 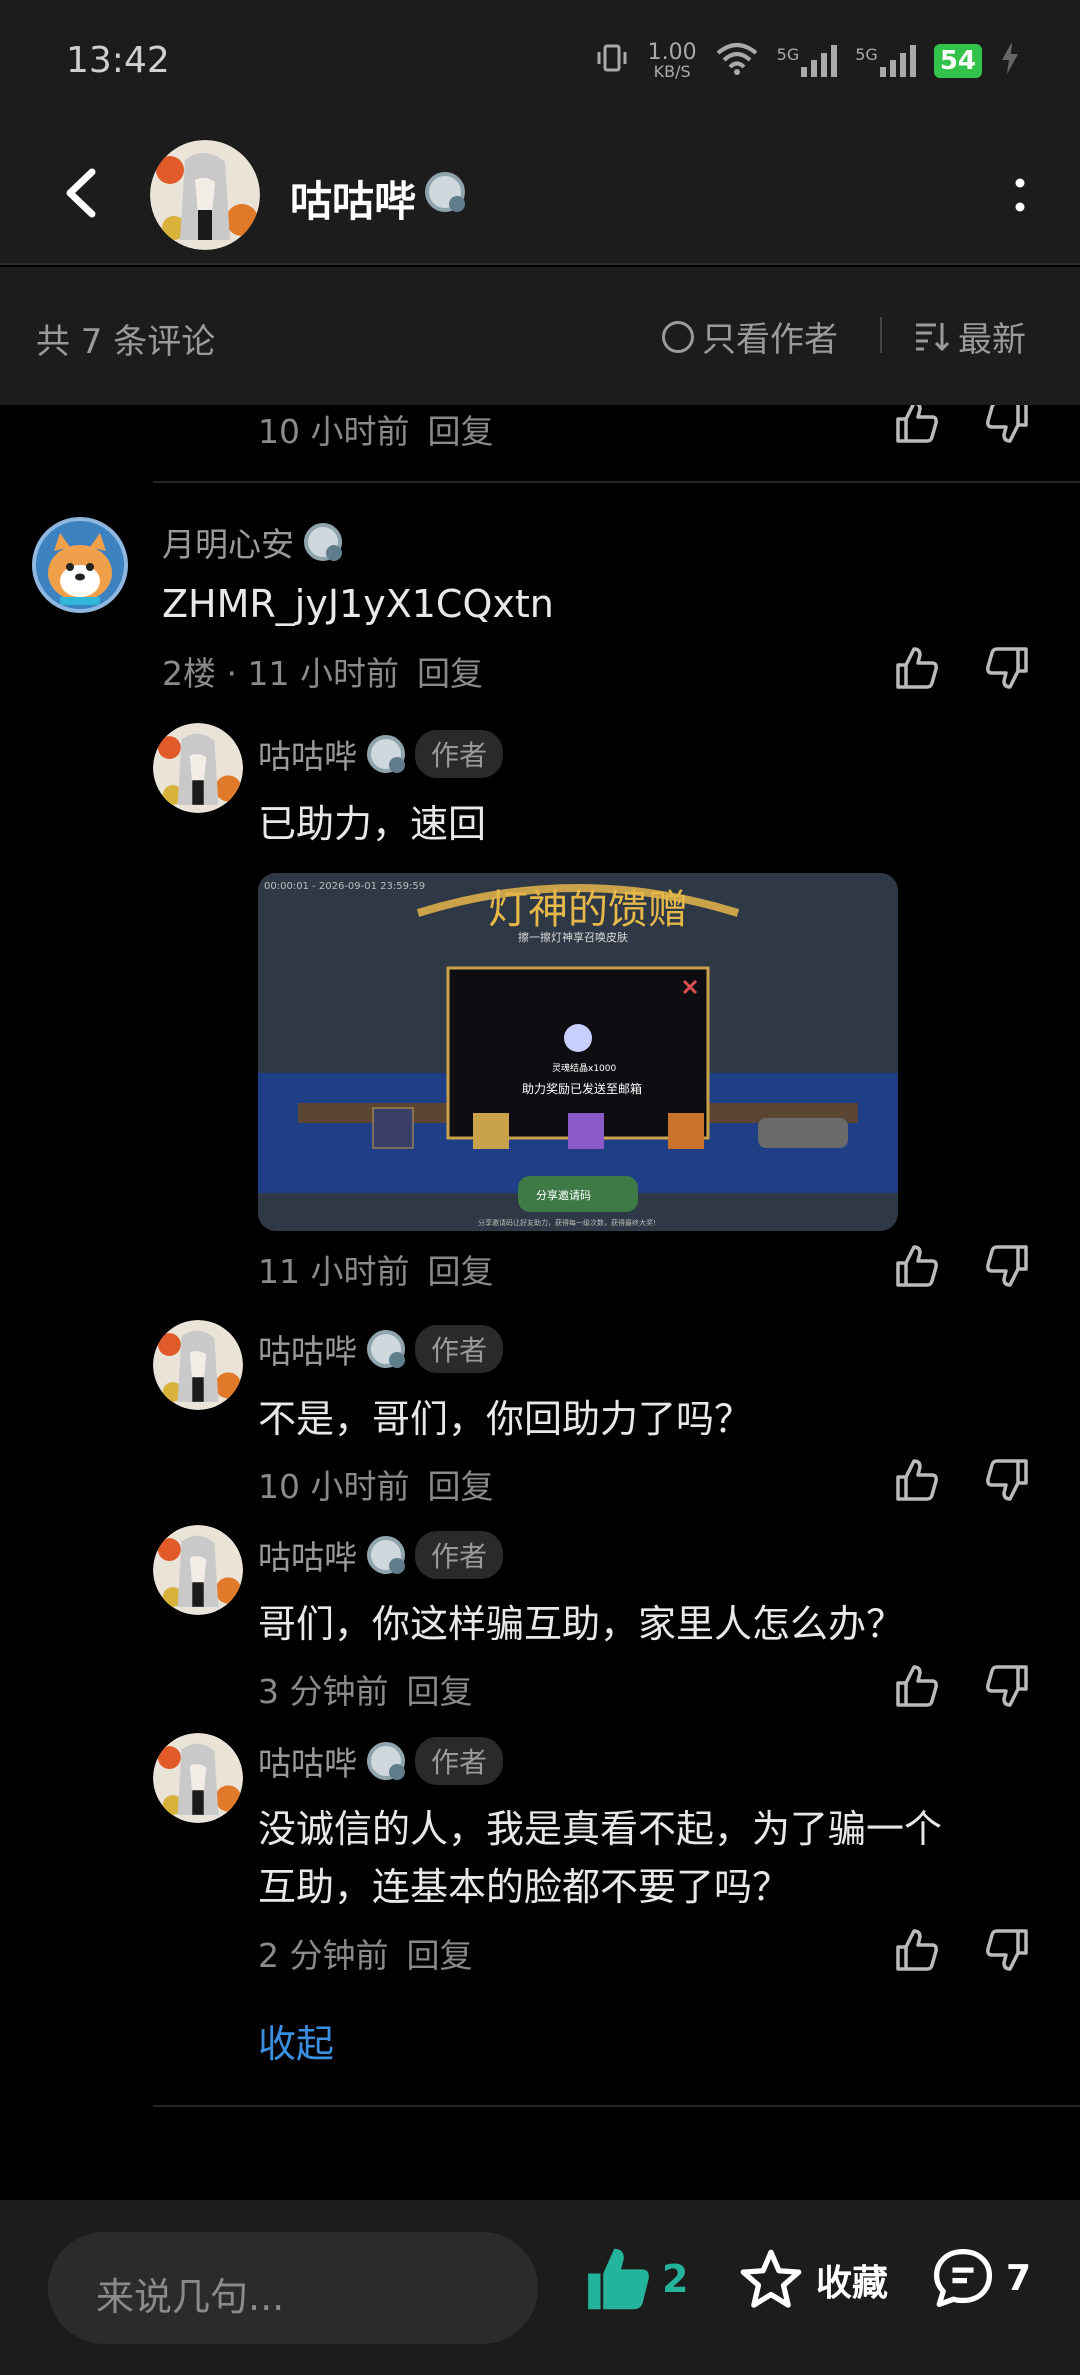 I want to click on reply-meta: 10 小时前 回复, so click(x=376, y=1486).